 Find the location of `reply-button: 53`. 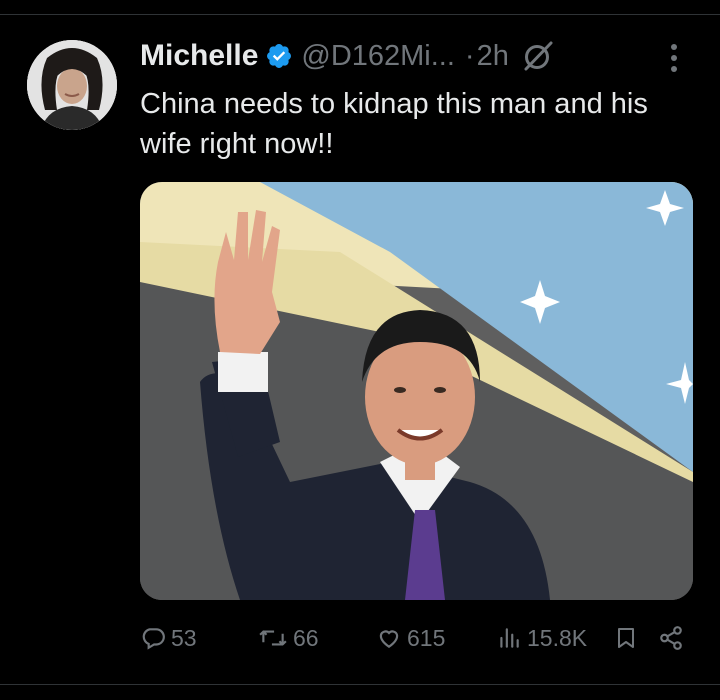

reply-button: 53 is located at coordinates (168, 638).